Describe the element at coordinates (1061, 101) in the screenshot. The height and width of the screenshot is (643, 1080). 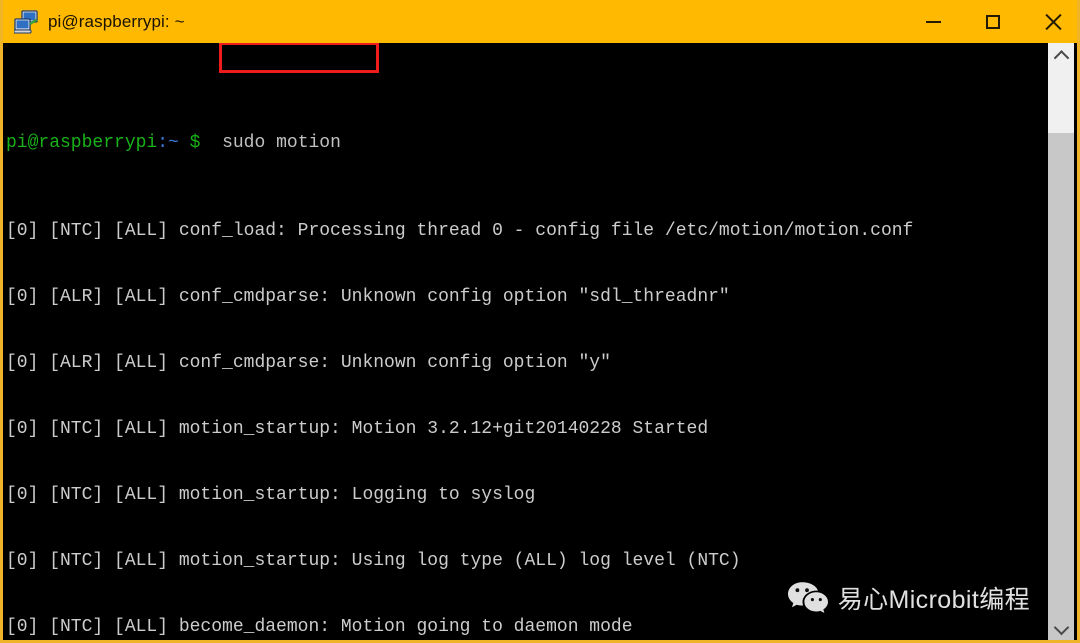
I see `scrollbar-thumb` at that location.